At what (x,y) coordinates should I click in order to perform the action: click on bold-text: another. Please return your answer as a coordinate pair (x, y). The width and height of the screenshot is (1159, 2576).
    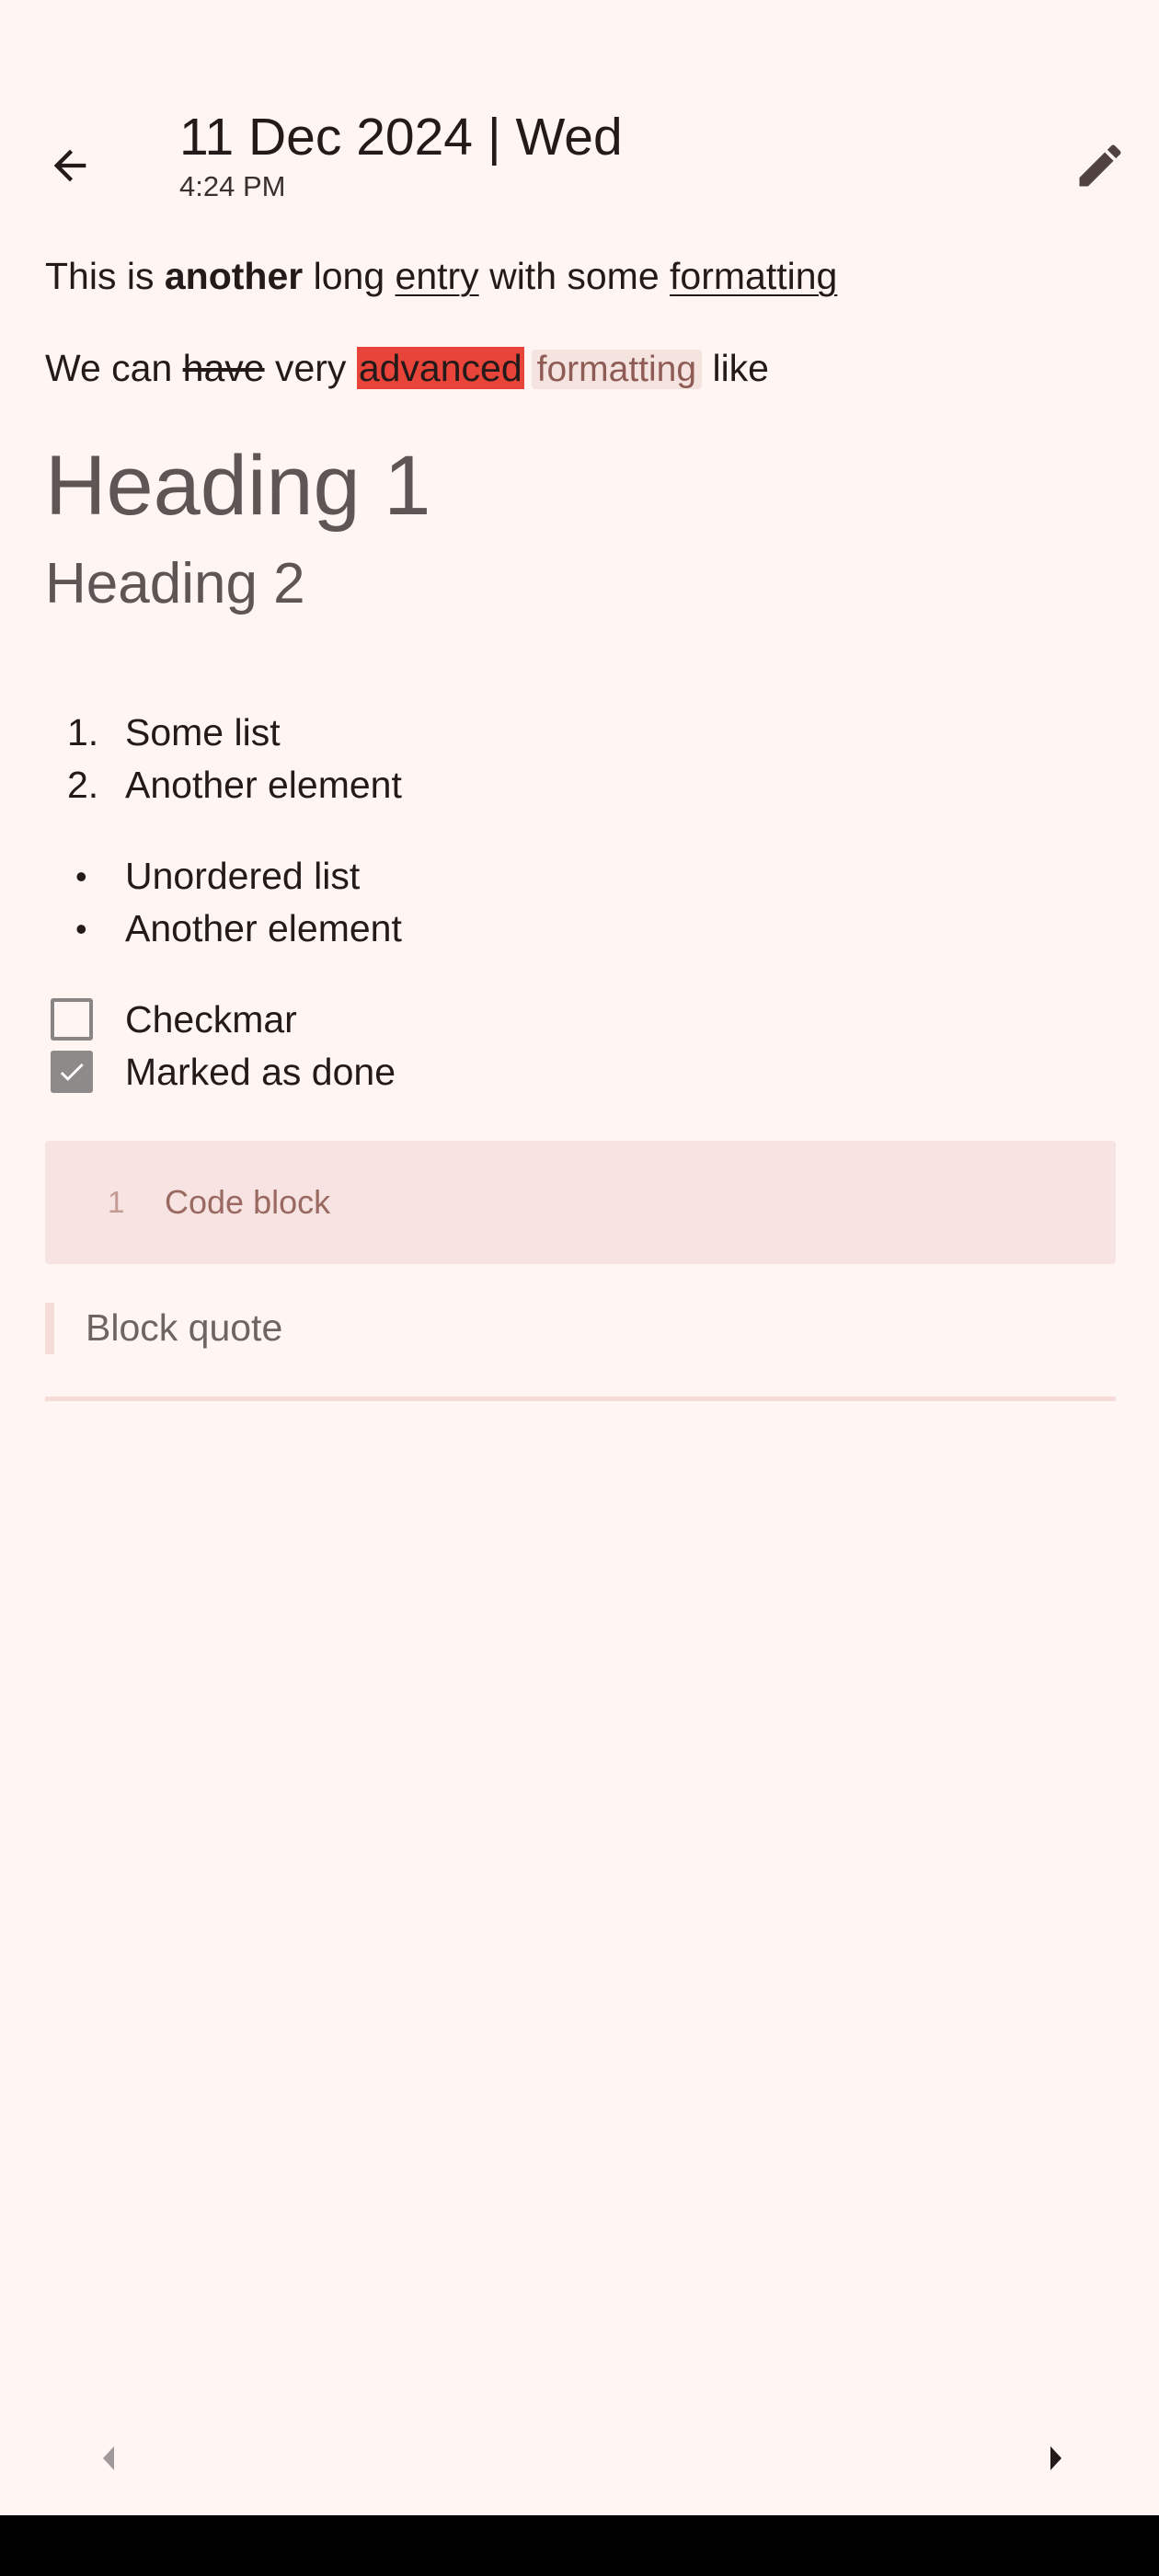
    Looking at the image, I should click on (234, 276).